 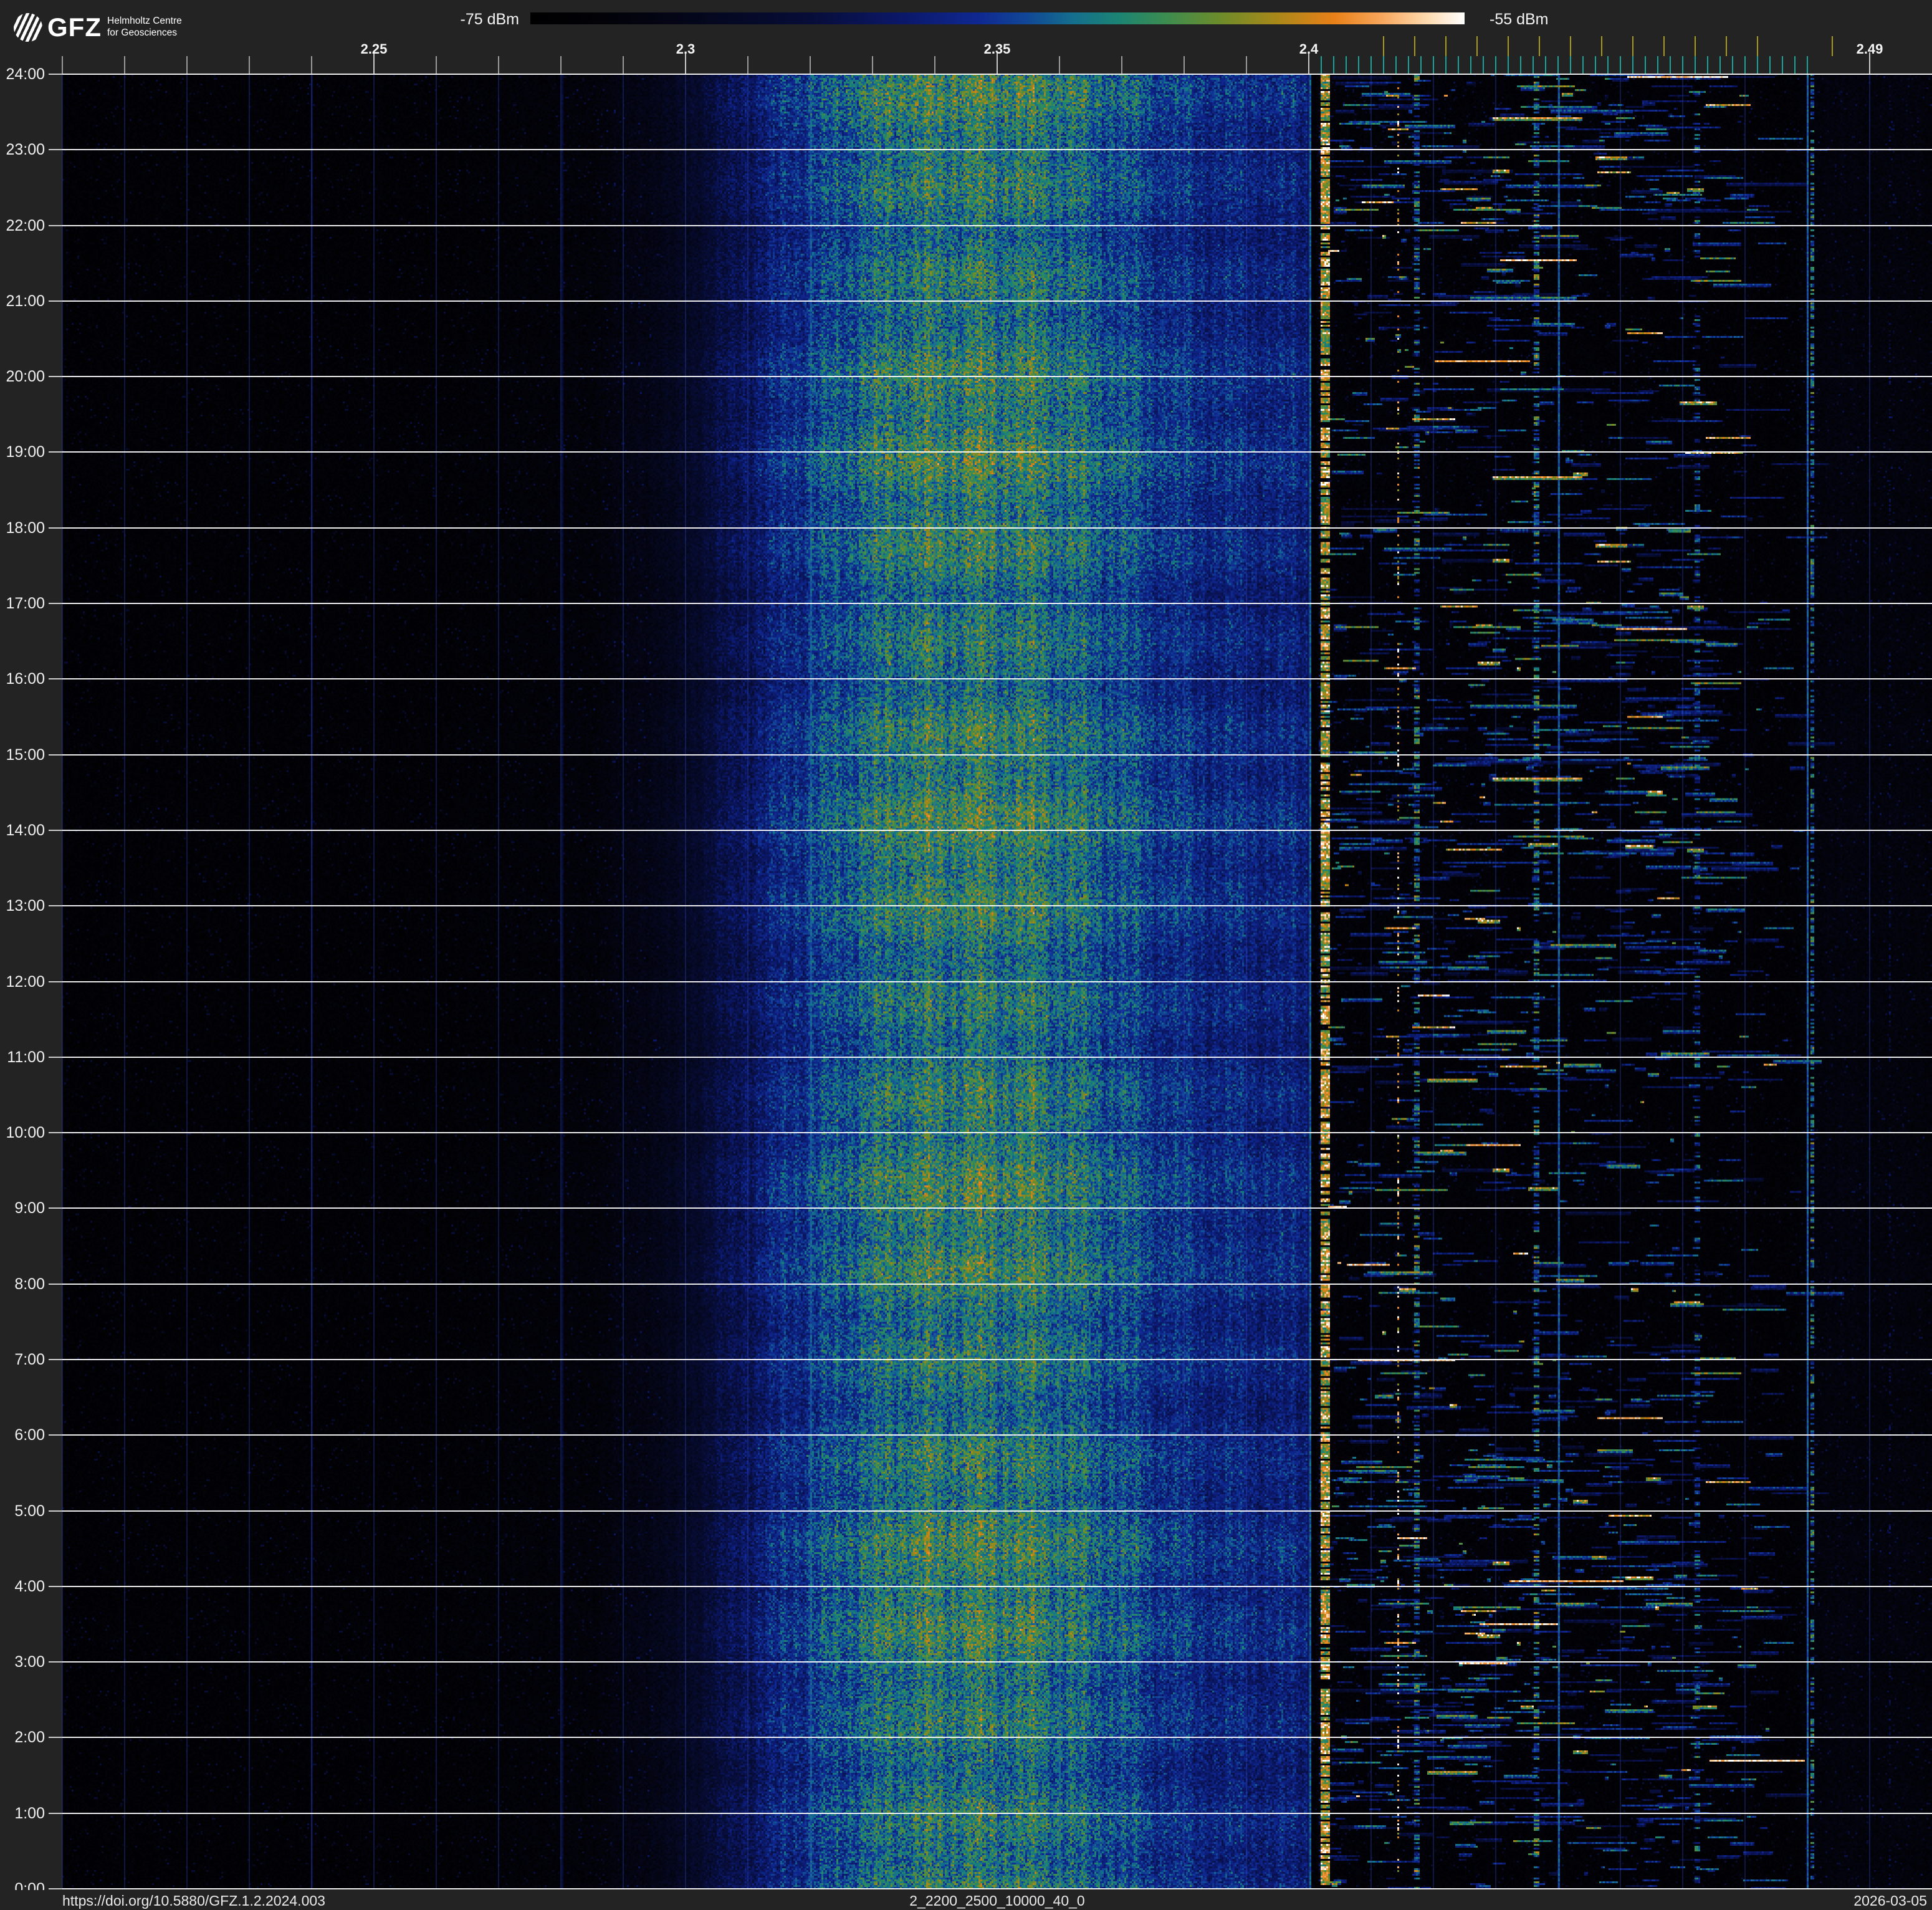 I want to click on hour-label: 20:00, so click(x=25, y=377).